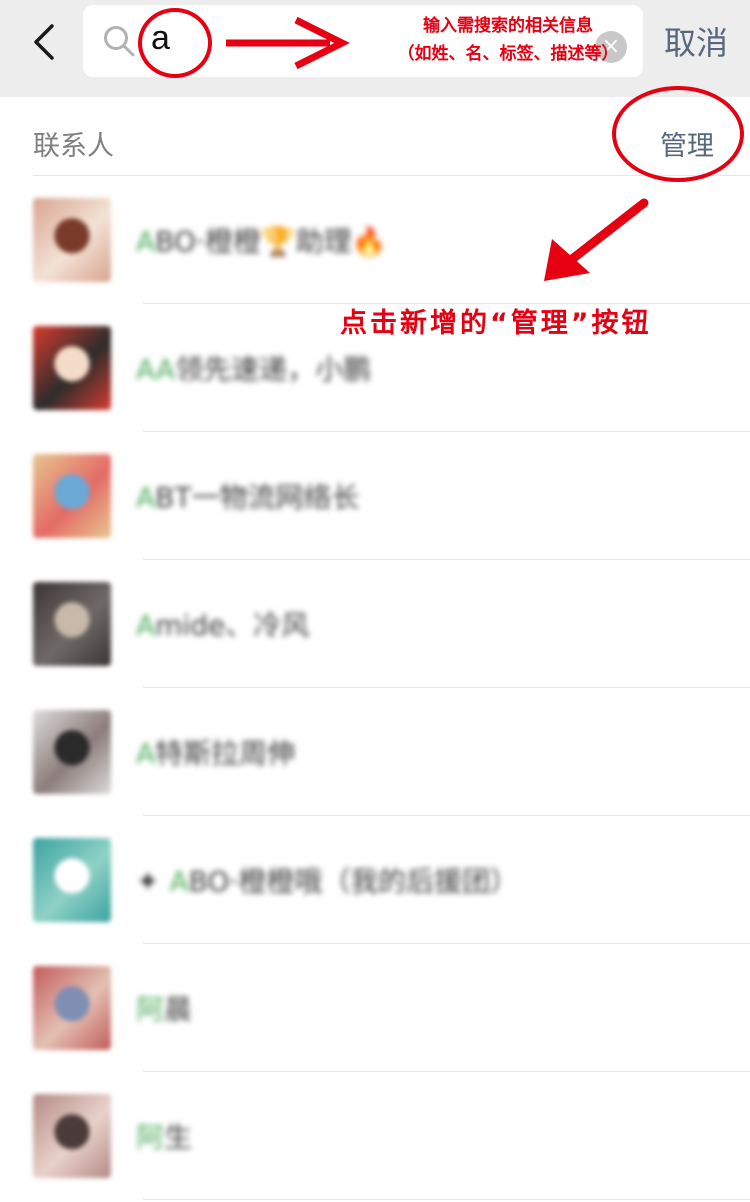 The width and height of the screenshot is (750, 1202). I want to click on contact-name-rest: mide、冷风, so click(232, 625).